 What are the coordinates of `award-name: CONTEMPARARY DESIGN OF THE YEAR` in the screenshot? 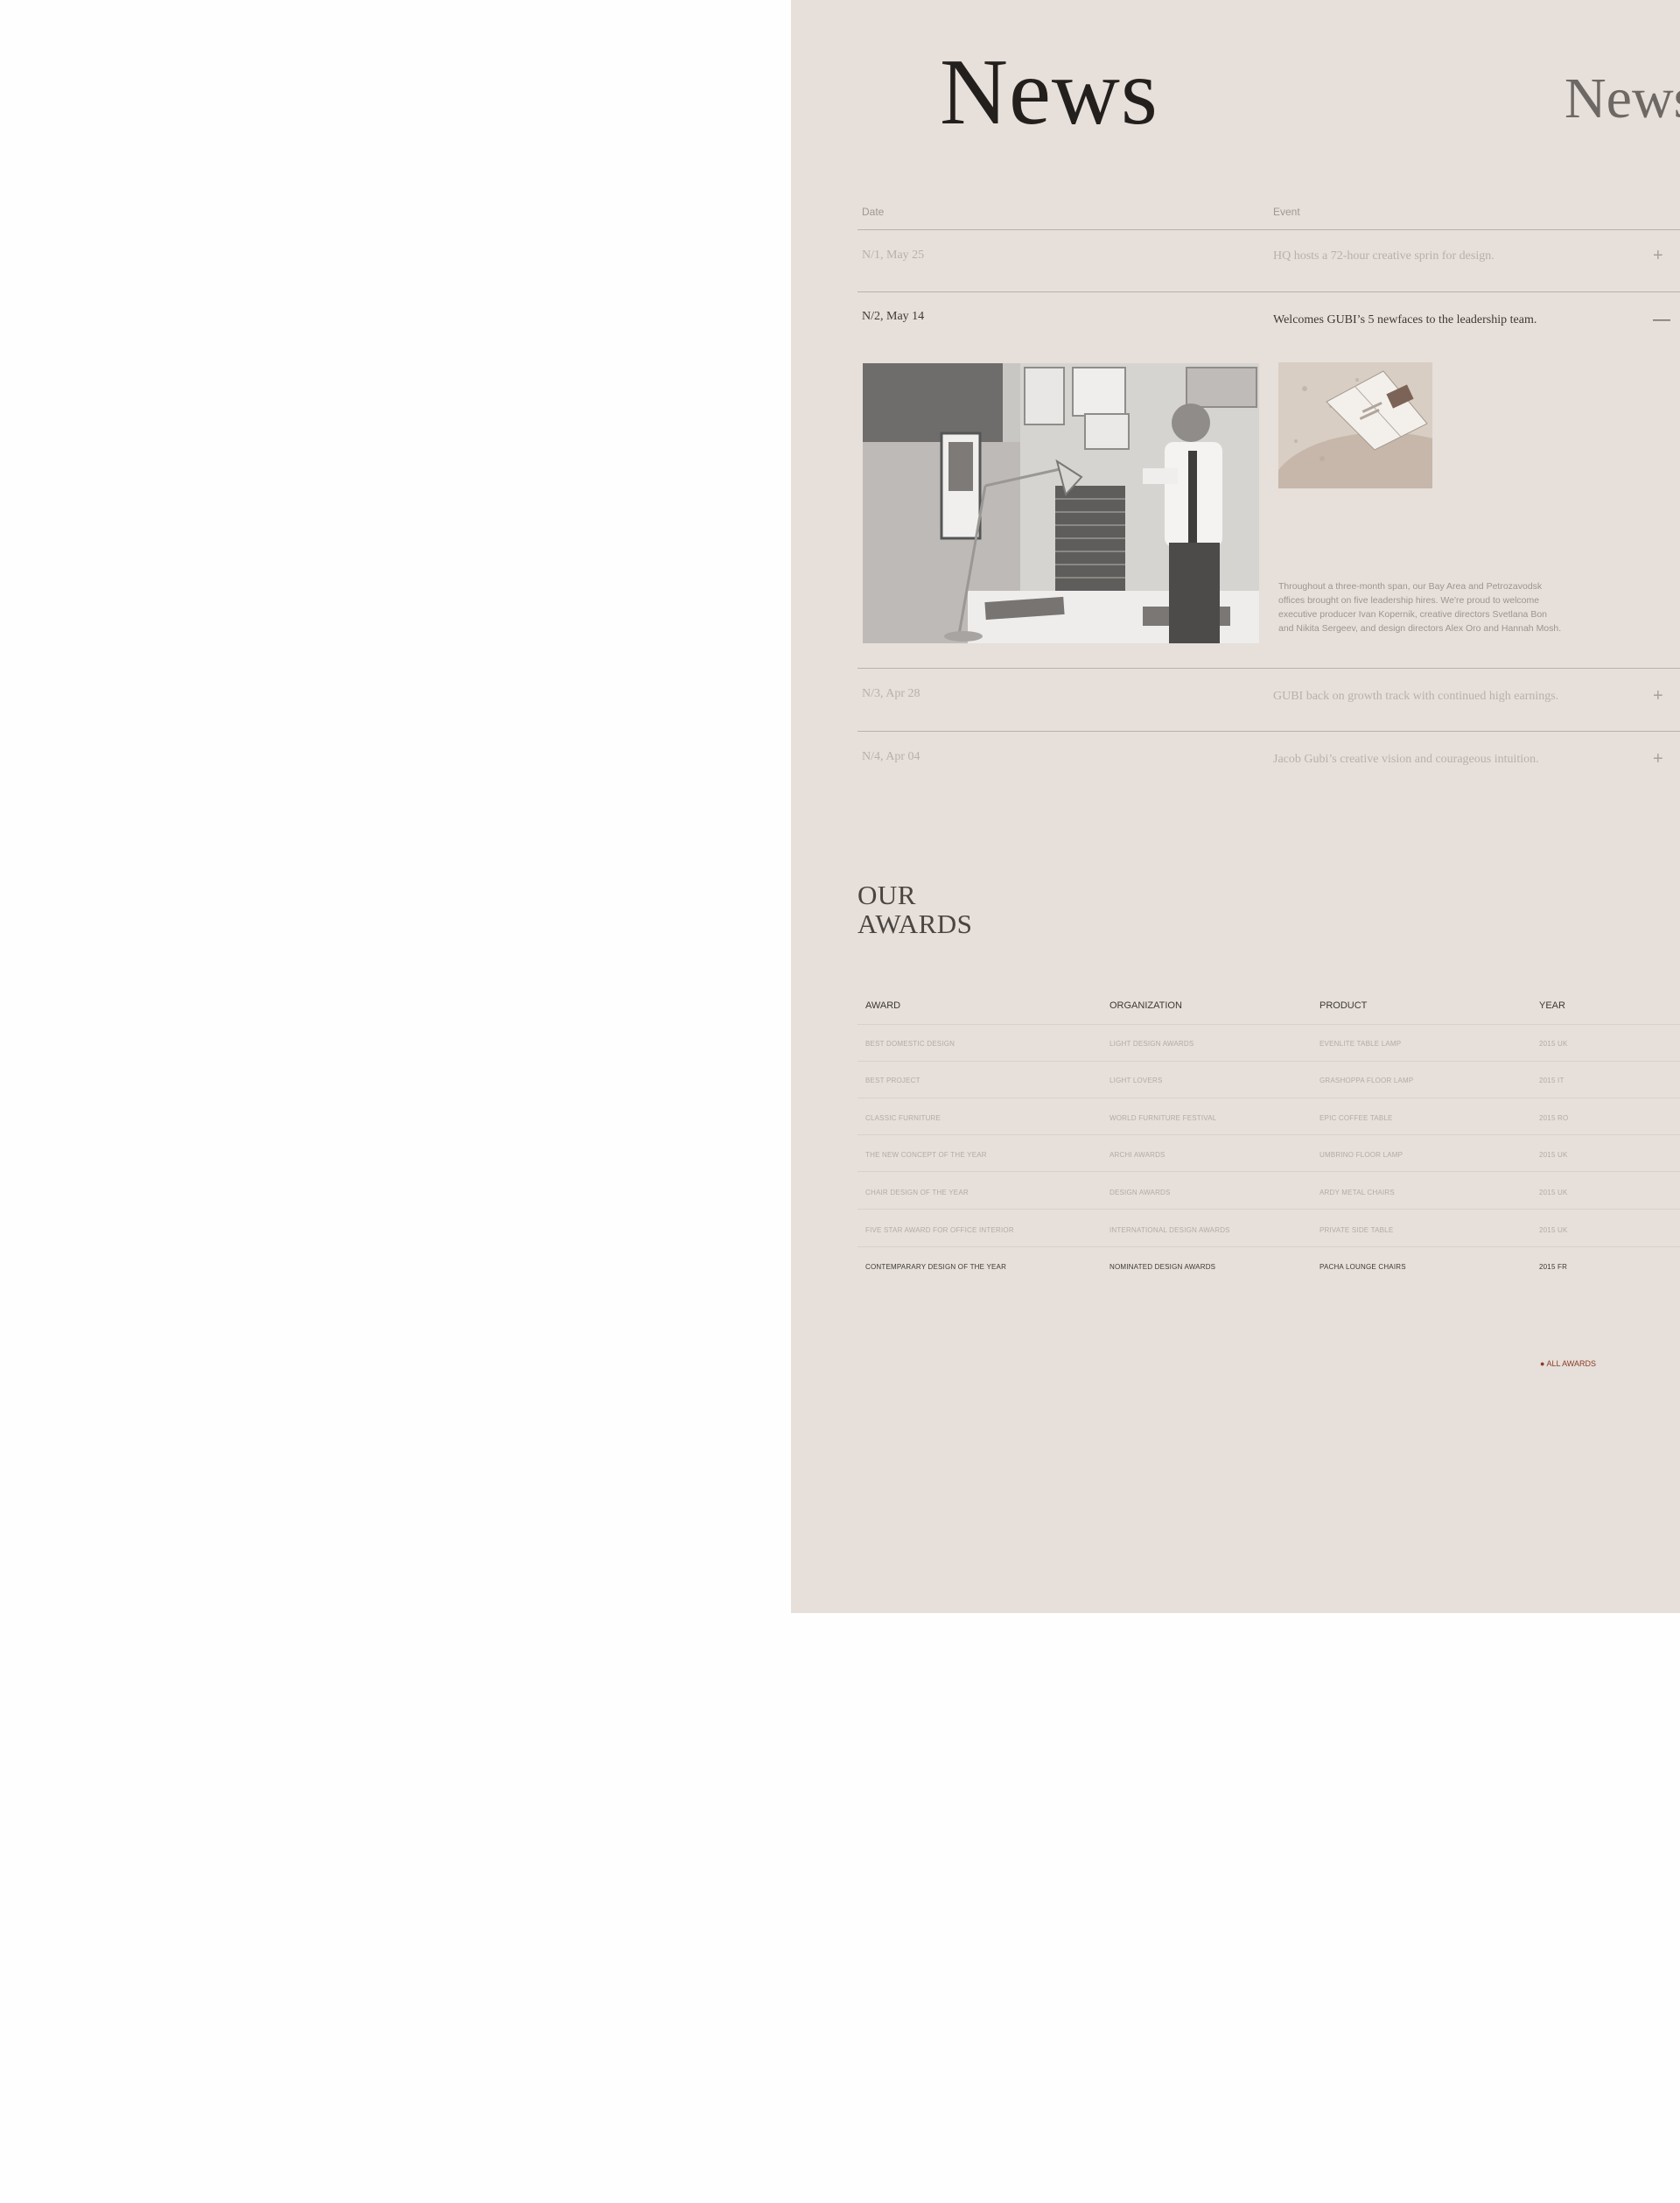 It's located at (936, 1267).